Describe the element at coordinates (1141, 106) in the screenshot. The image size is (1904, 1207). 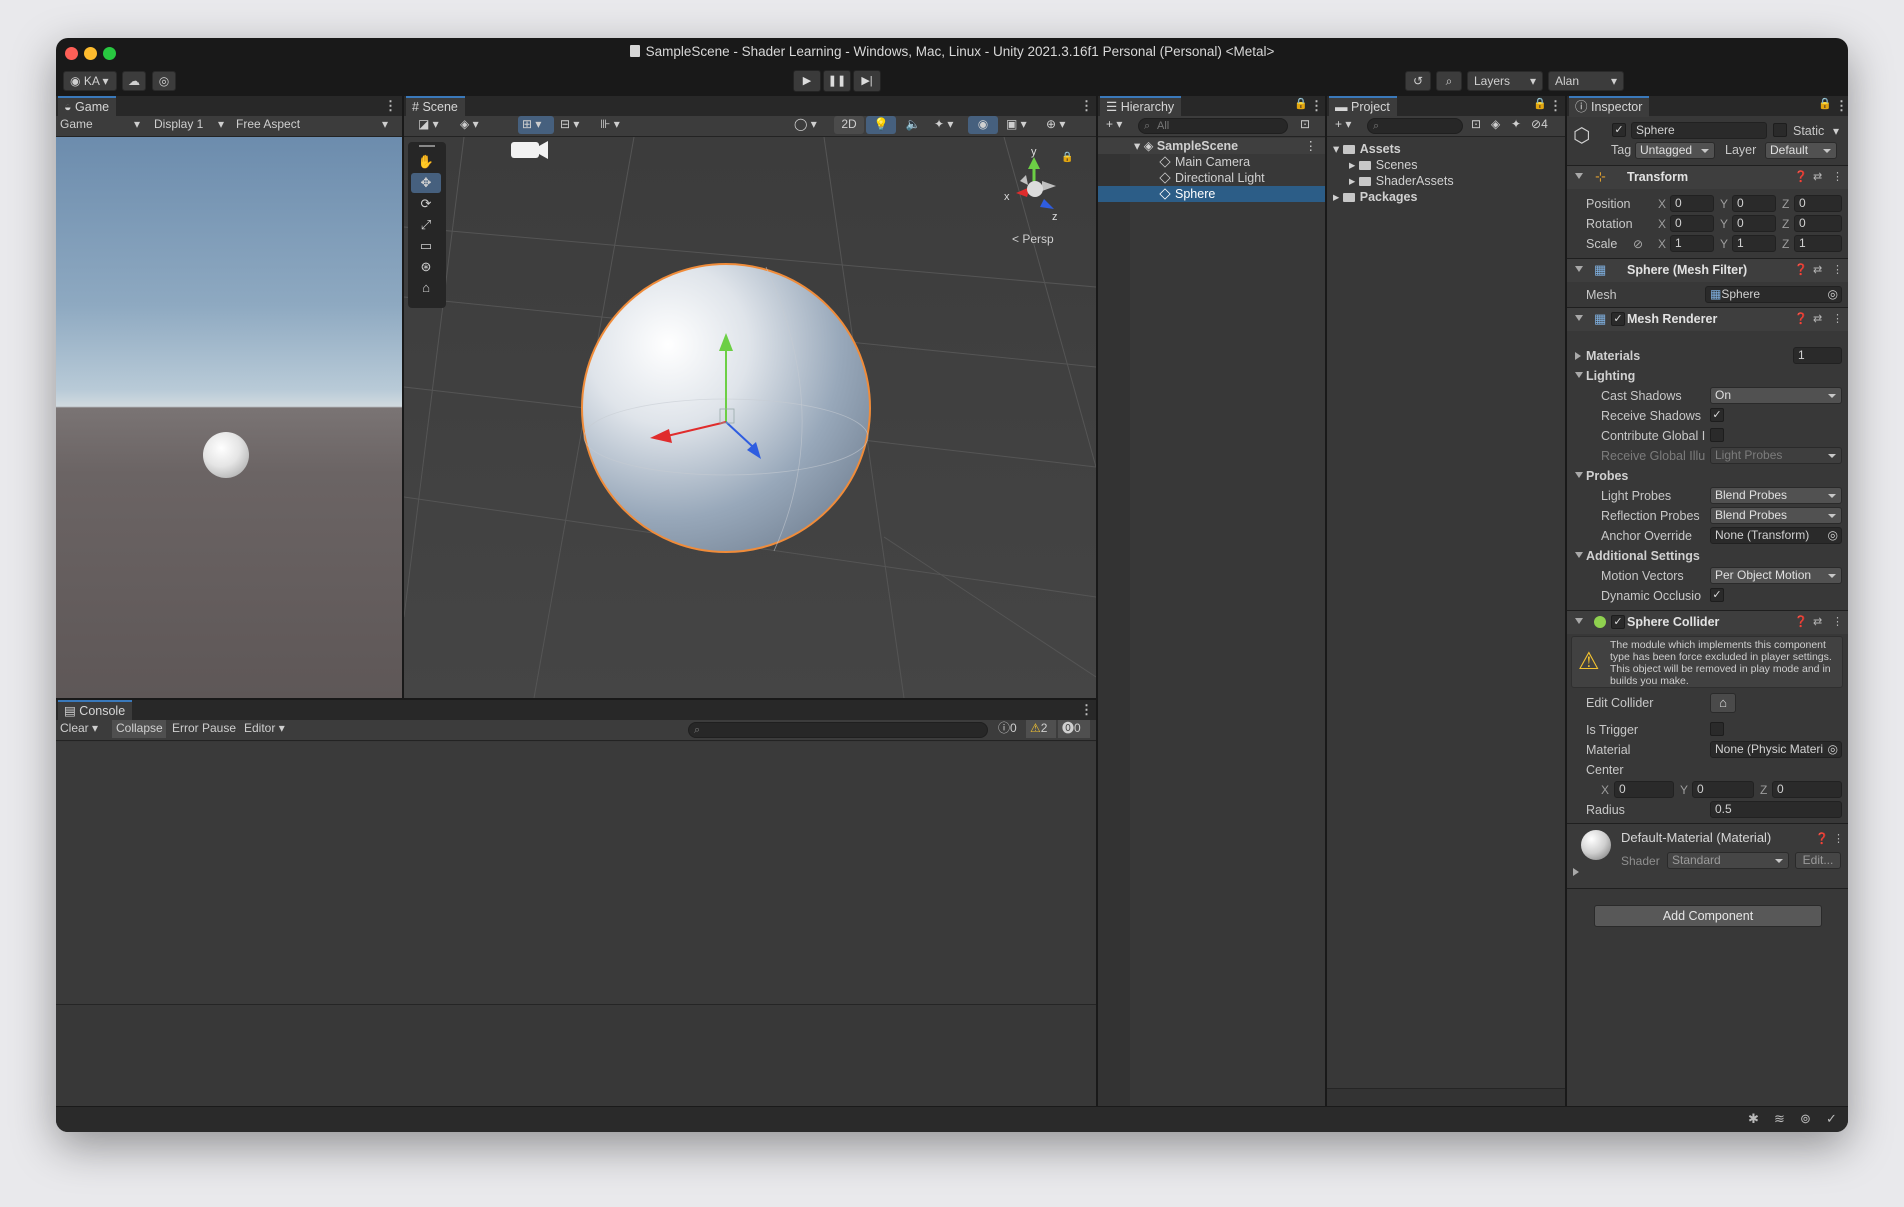
I see `tab-hierarchy: ☰ Hierarchy` at that location.